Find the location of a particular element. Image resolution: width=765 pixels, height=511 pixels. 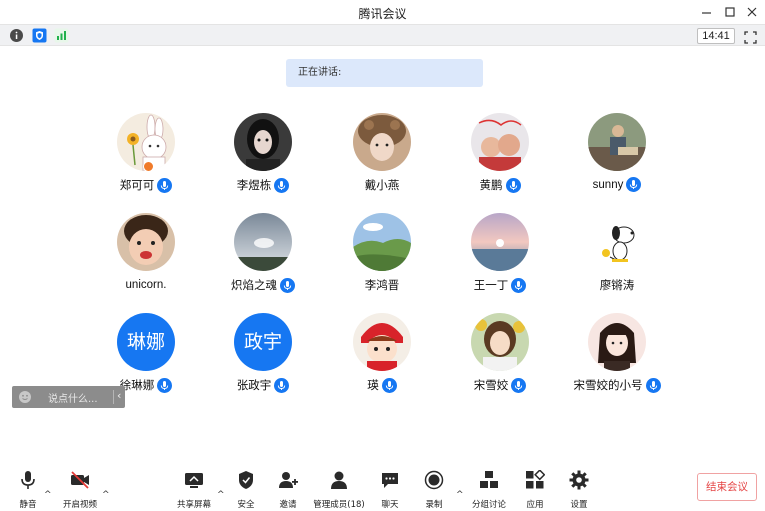

chat-input: 说点什么... ‹ is located at coordinates (68, 397).